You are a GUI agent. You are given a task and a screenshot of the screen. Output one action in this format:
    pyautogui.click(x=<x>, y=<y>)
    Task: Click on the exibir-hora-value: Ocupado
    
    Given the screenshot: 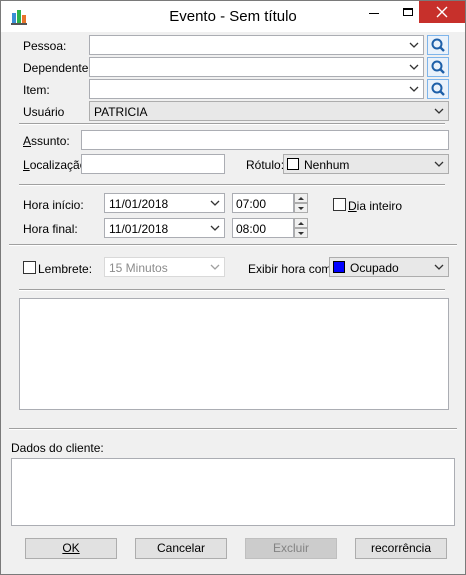 What is the action you would take?
    pyautogui.click(x=374, y=268)
    